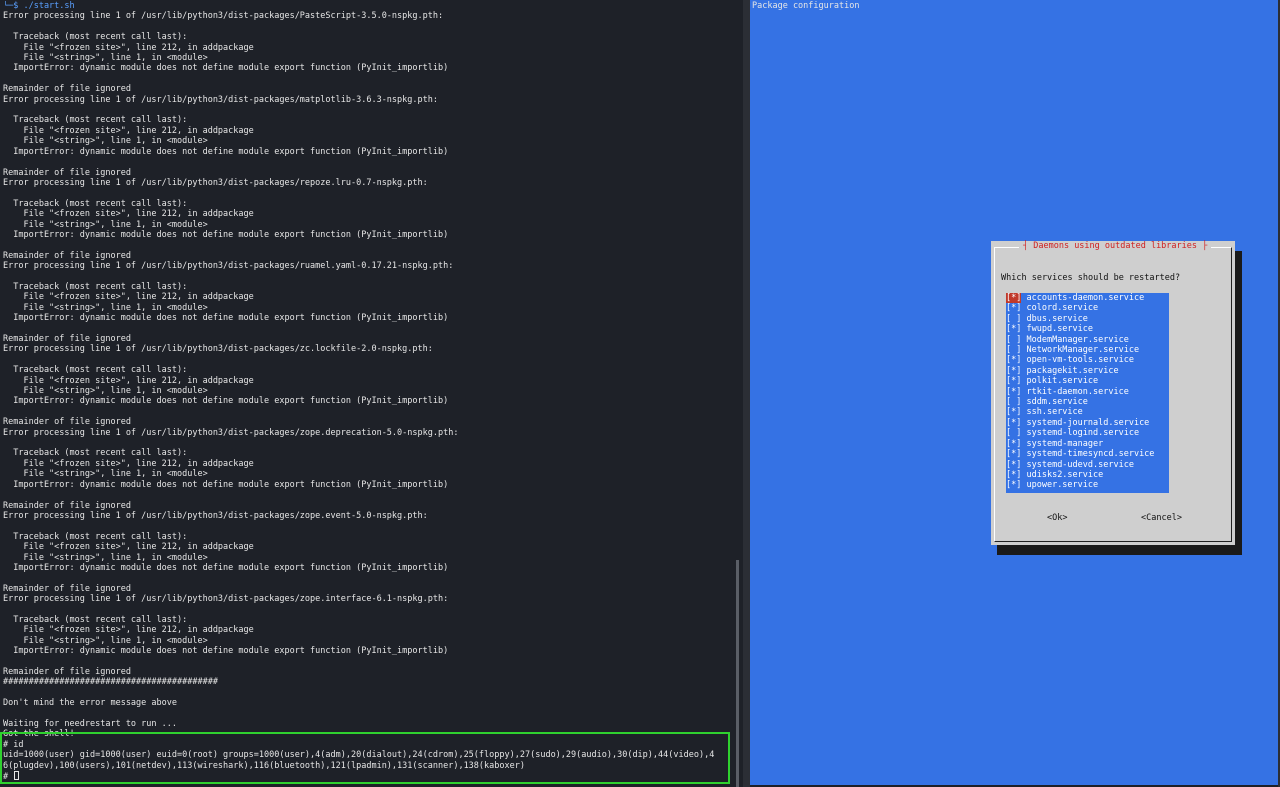  Describe the element at coordinates (1065, 443) in the screenshot. I see `service-name: systemd-manager` at that location.